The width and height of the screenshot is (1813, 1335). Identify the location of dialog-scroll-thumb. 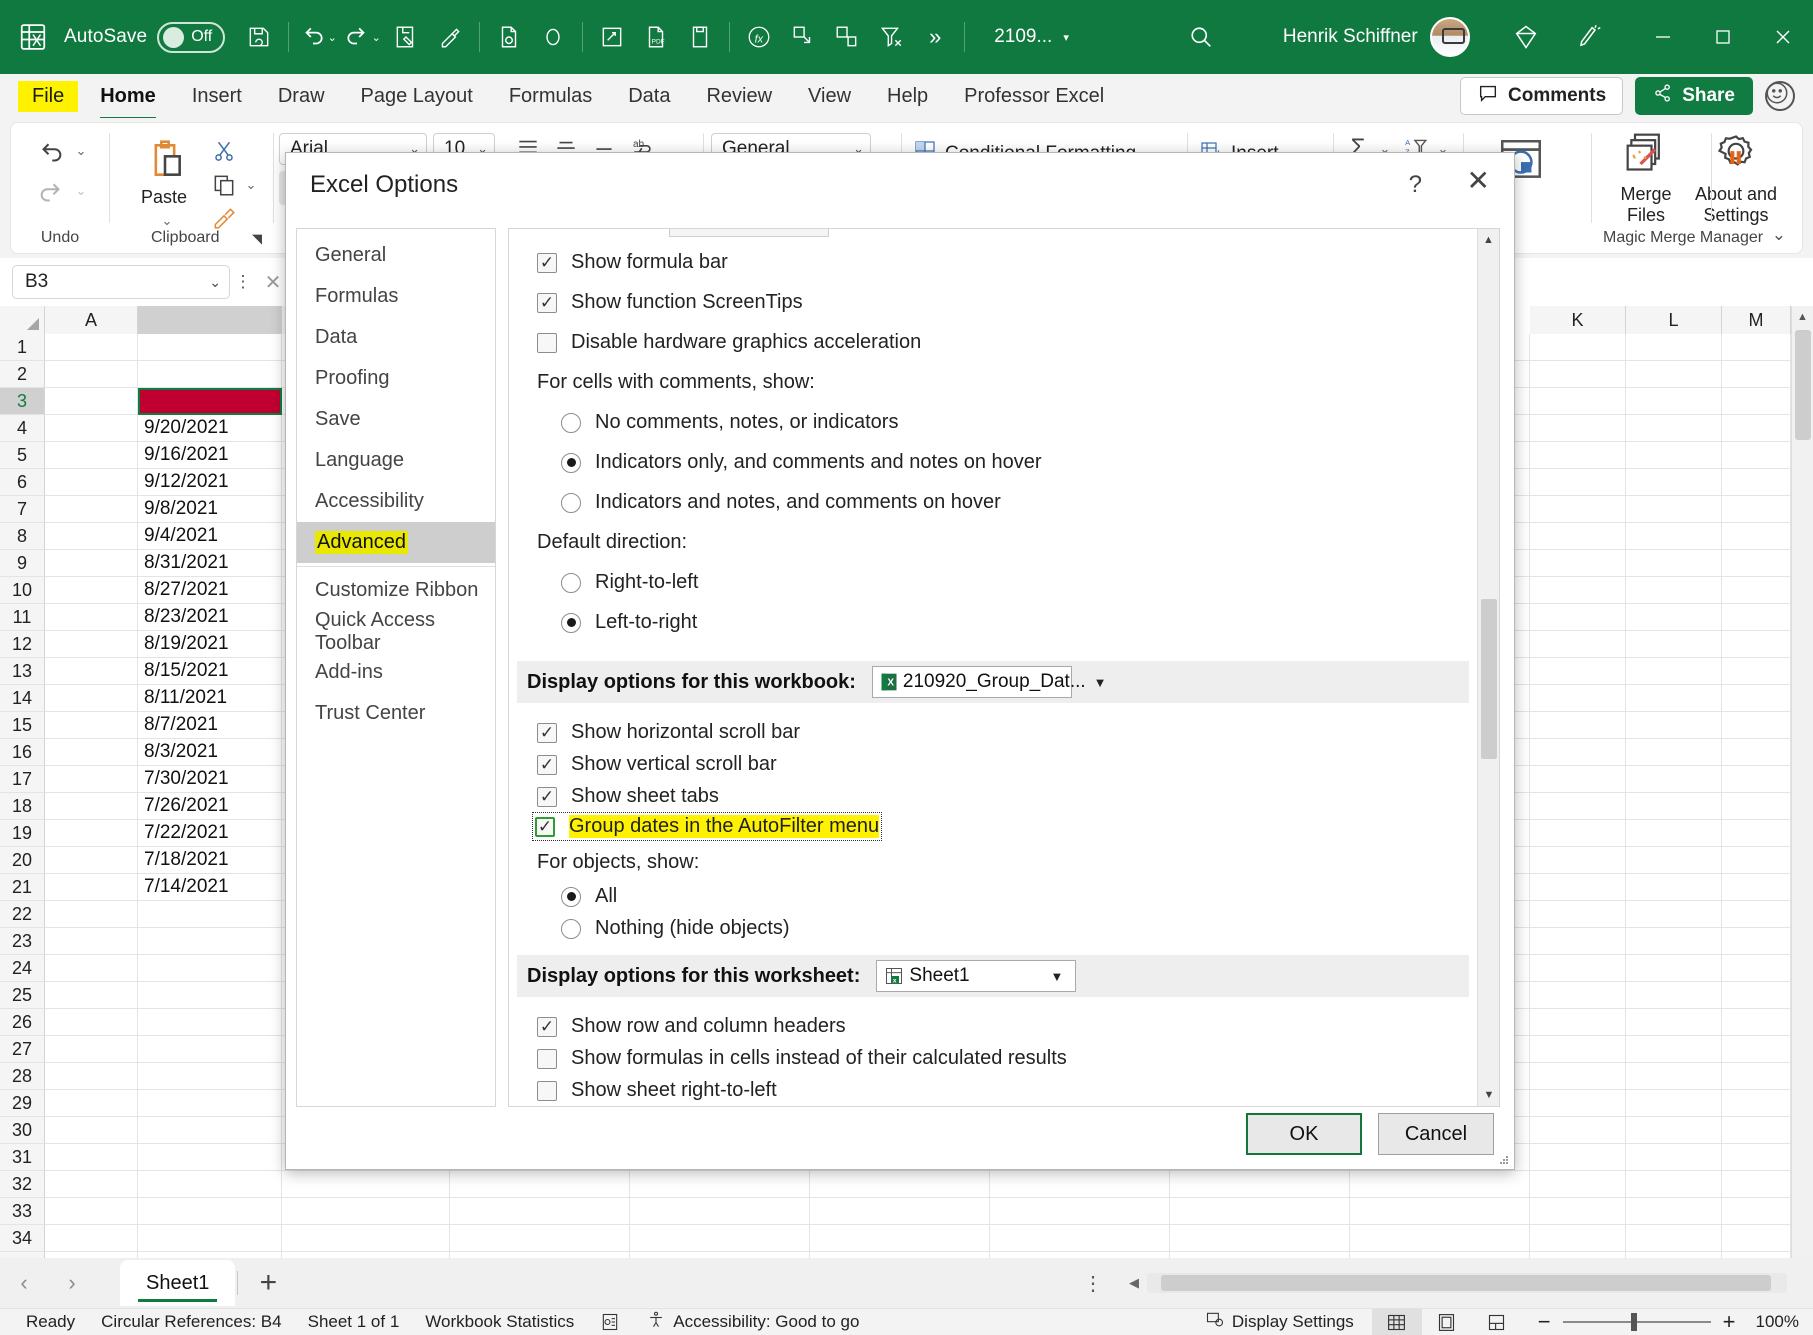
(1489, 679).